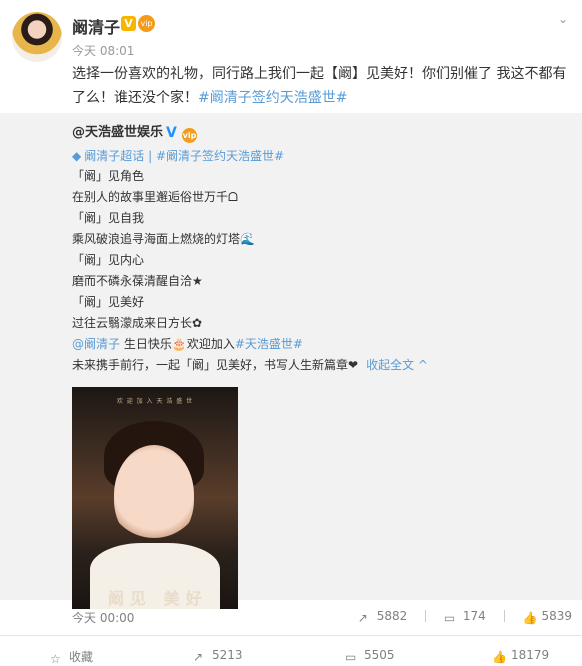 The width and height of the screenshot is (582, 666). What do you see at coordinates (320, 132) in the screenshot?
I see `repost-username-row: @天浩盛世娱乐 Vvip` at bounding box center [320, 132].